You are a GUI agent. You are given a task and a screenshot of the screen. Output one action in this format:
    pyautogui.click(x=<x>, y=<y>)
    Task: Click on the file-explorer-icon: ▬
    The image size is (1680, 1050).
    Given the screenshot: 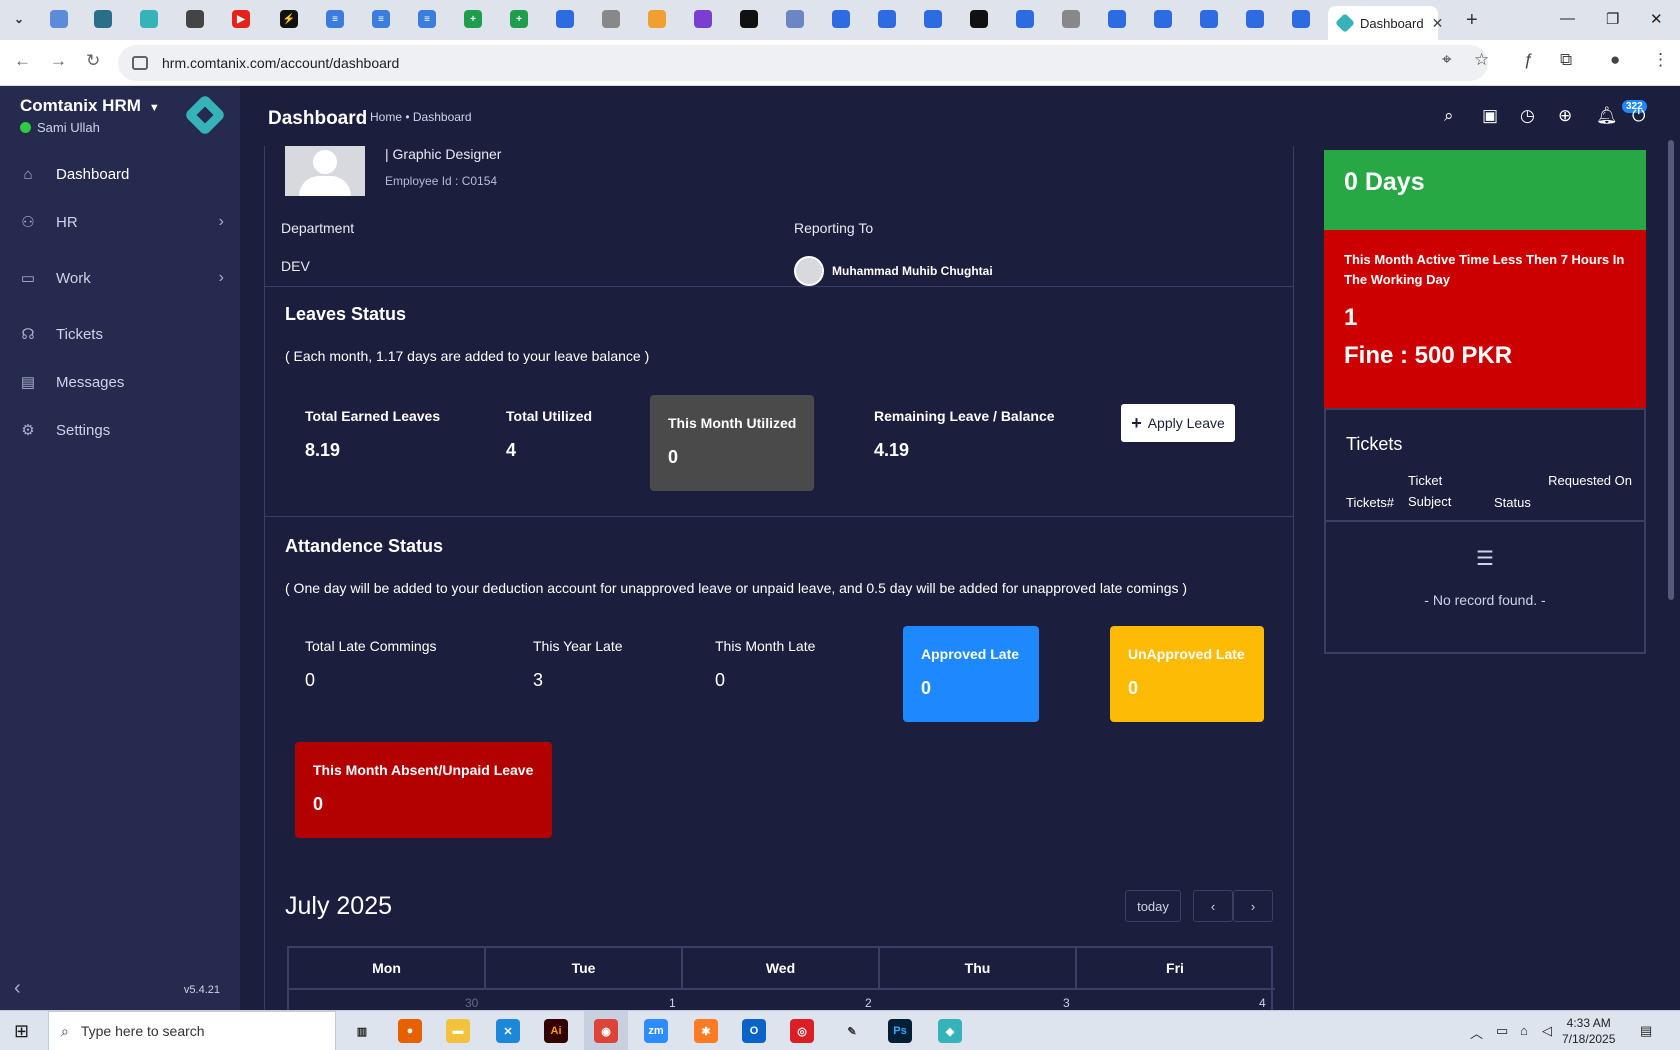 What is the action you would take?
    pyautogui.click(x=458, y=1031)
    